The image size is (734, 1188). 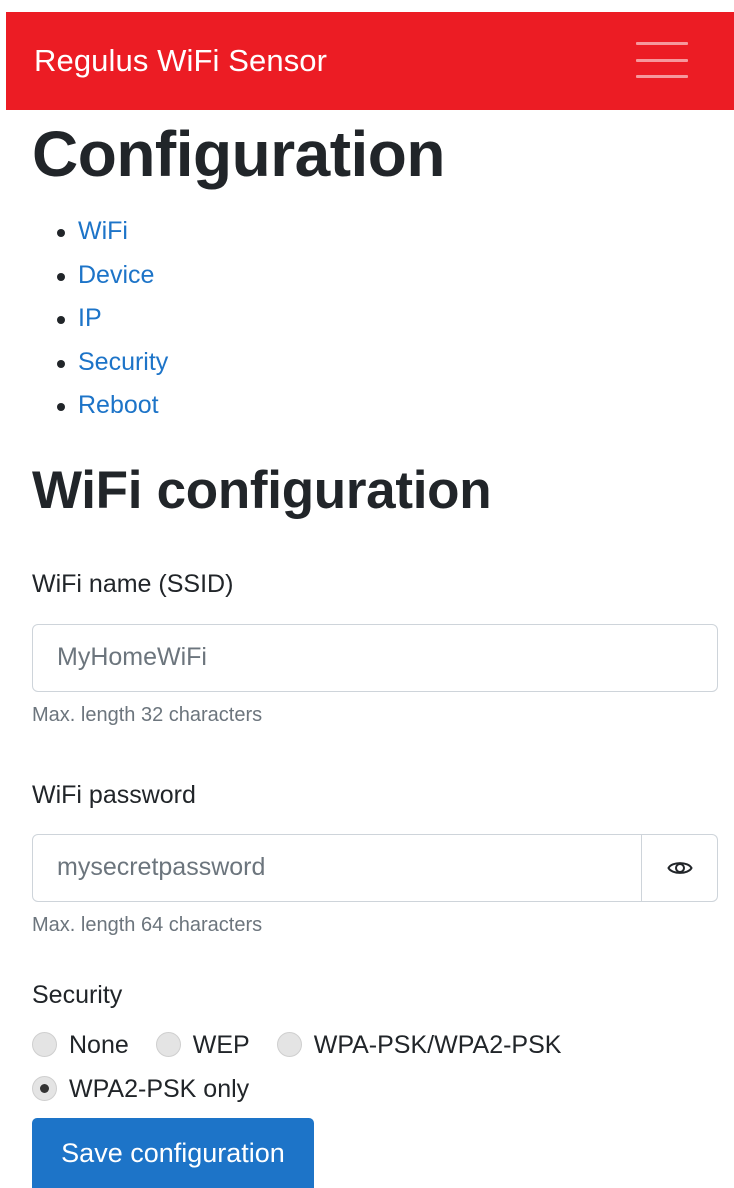 What do you see at coordinates (118, 405) in the screenshot?
I see `toc-link-reboot: Reboot` at bounding box center [118, 405].